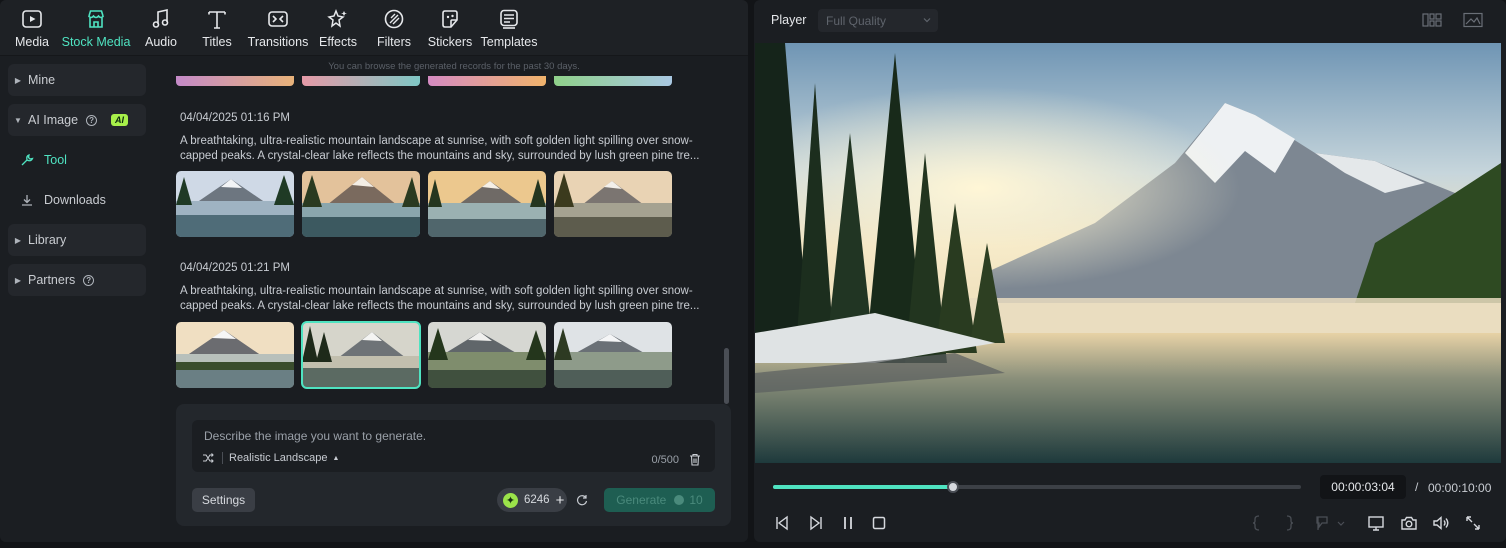 The height and width of the screenshot is (548, 1506). I want to click on snapshot-button, so click(1409, 523).